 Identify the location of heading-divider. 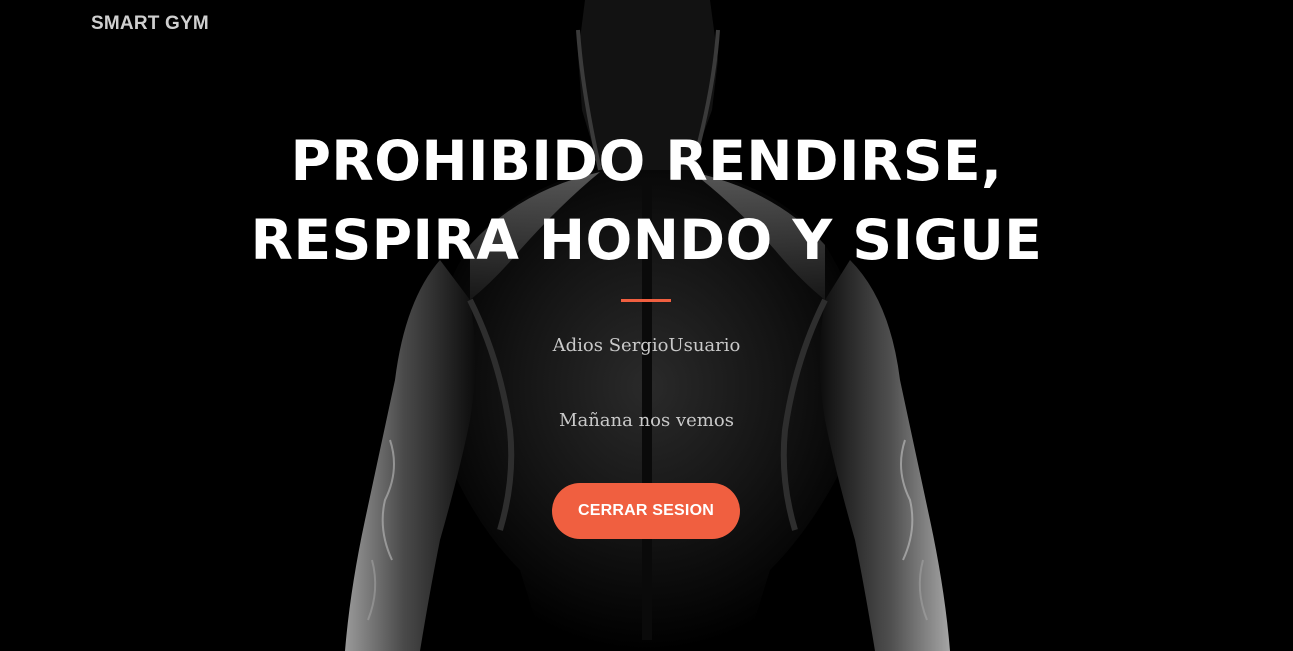
(646, 300).